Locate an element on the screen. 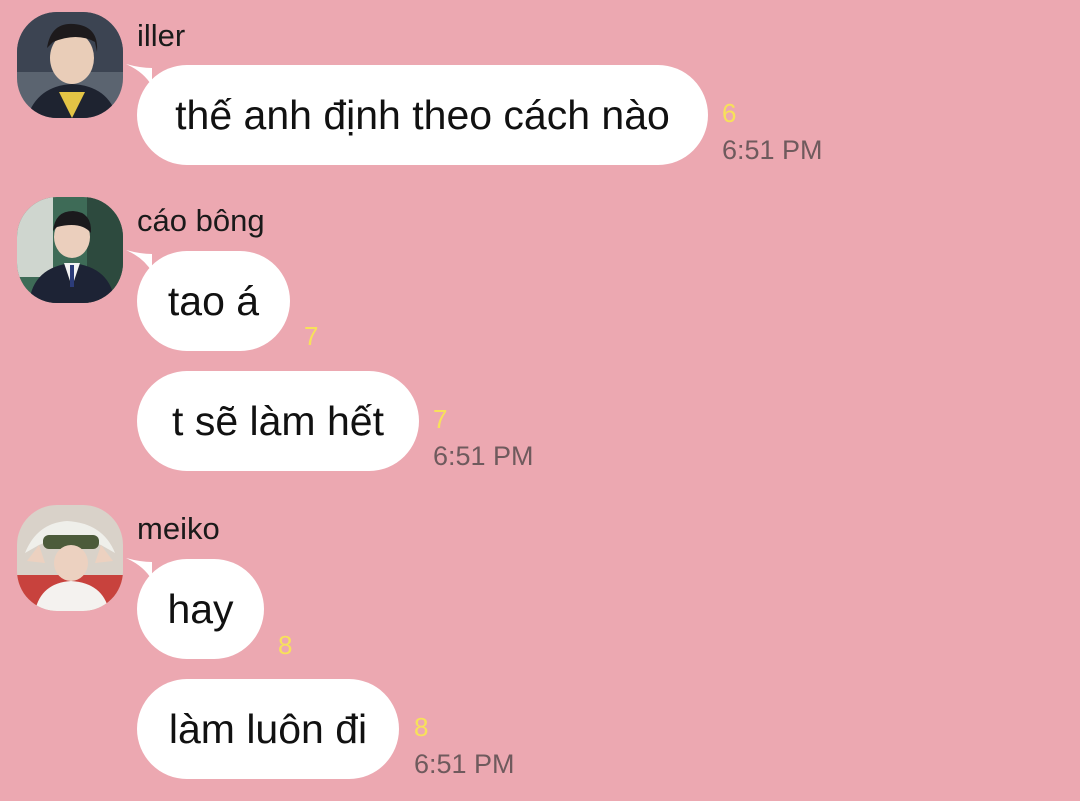 The width and height of the screenshot is (1080, 801). message-text: tao á is located at coordinates (213, 300).